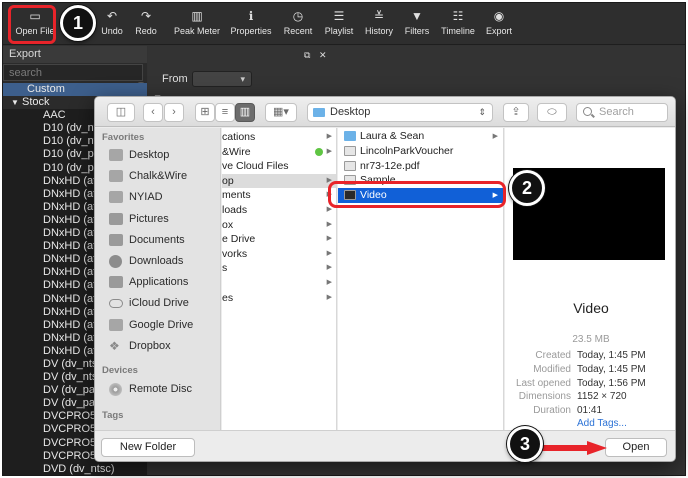 This screenshot has width=688, height=478. Describe the element at coordinates (174, 112) in the screenshot. I see `forward-button: ›` at that location.